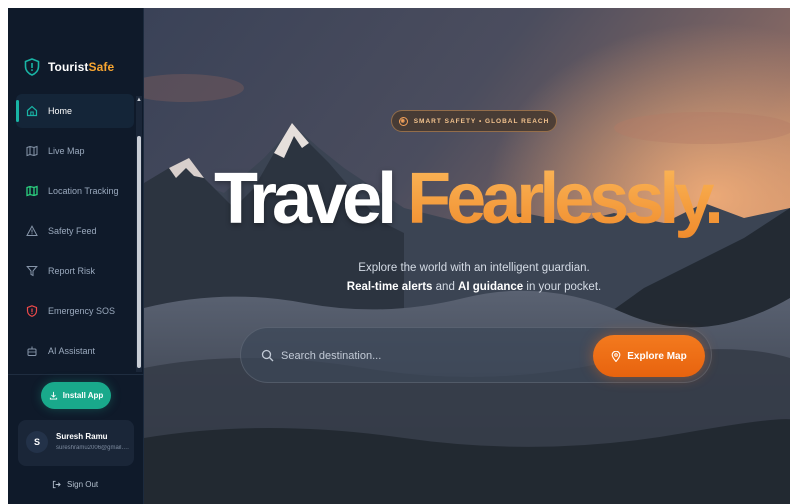 The image size is (790, 504). Describe the element at coordinates (474, 121) in the screenshot. I see `hero-badge: ◉ SMART SAFETY • GLOBAL REACH` at that location.